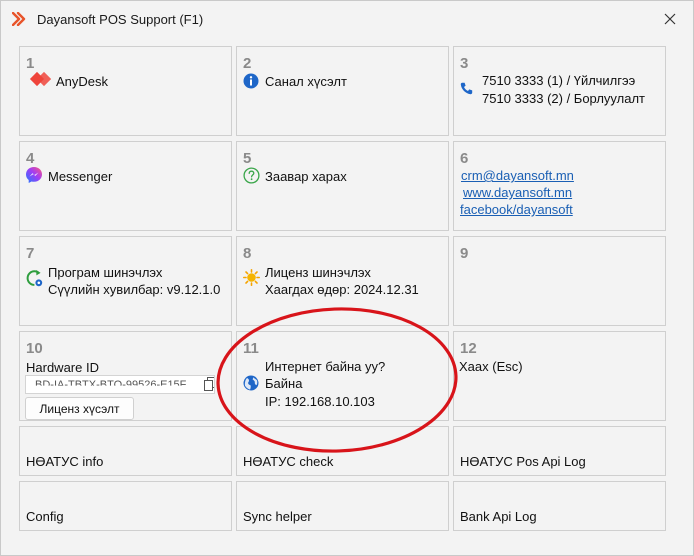  What do you see at coordinates (247, 253) in the screenshot?
I see `tile-number: 8` at bounding box center [247, 253].